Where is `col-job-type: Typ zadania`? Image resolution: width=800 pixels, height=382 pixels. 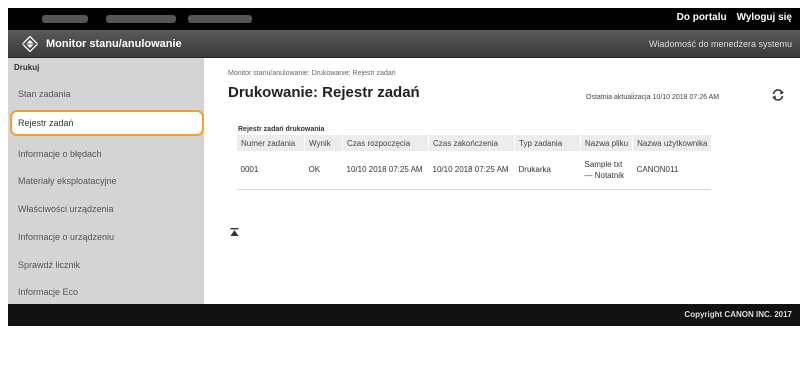 col-job-type: Typ zadania is located at coordinates (547, 143).